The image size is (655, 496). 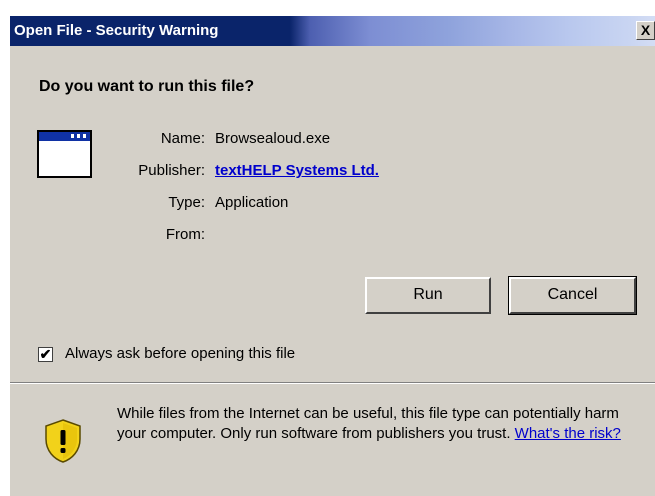 I want to click on run-button: Run, so click(x=428, y=295).